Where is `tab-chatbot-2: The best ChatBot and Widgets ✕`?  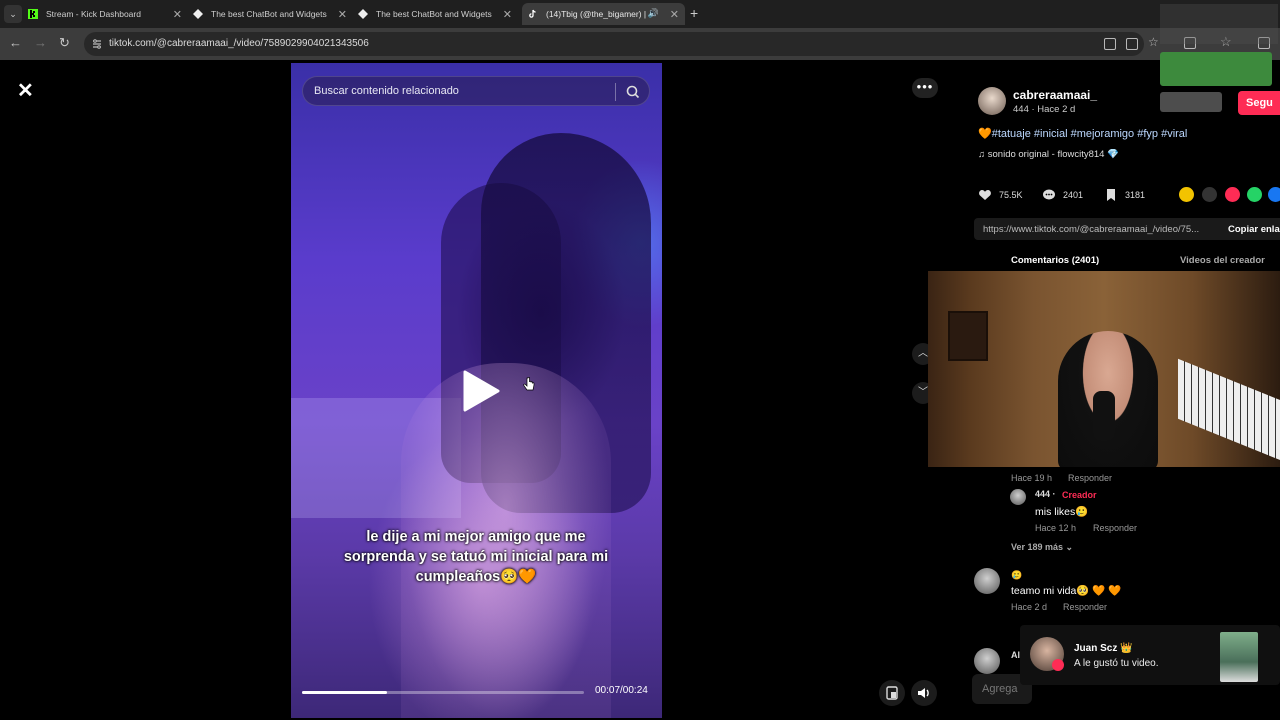 tab-chatbot-2: The best ChatBot and Widgets ✕ is located at coordinates (438, 14).